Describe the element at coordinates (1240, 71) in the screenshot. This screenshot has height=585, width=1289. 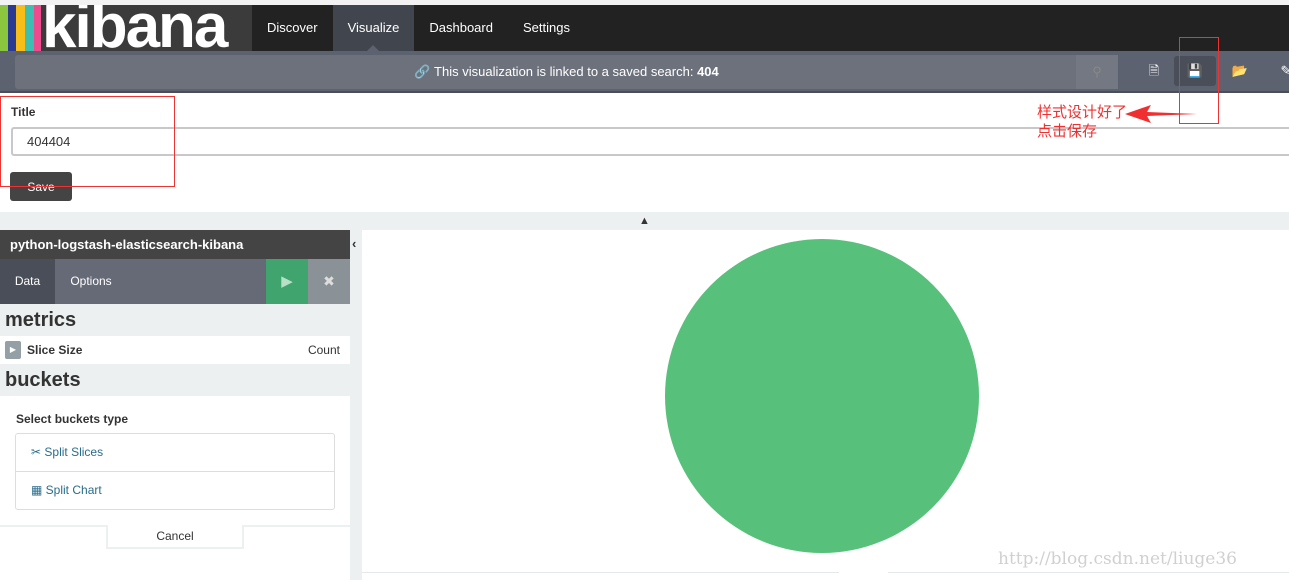
I see `open-icon: 📂` at that location.